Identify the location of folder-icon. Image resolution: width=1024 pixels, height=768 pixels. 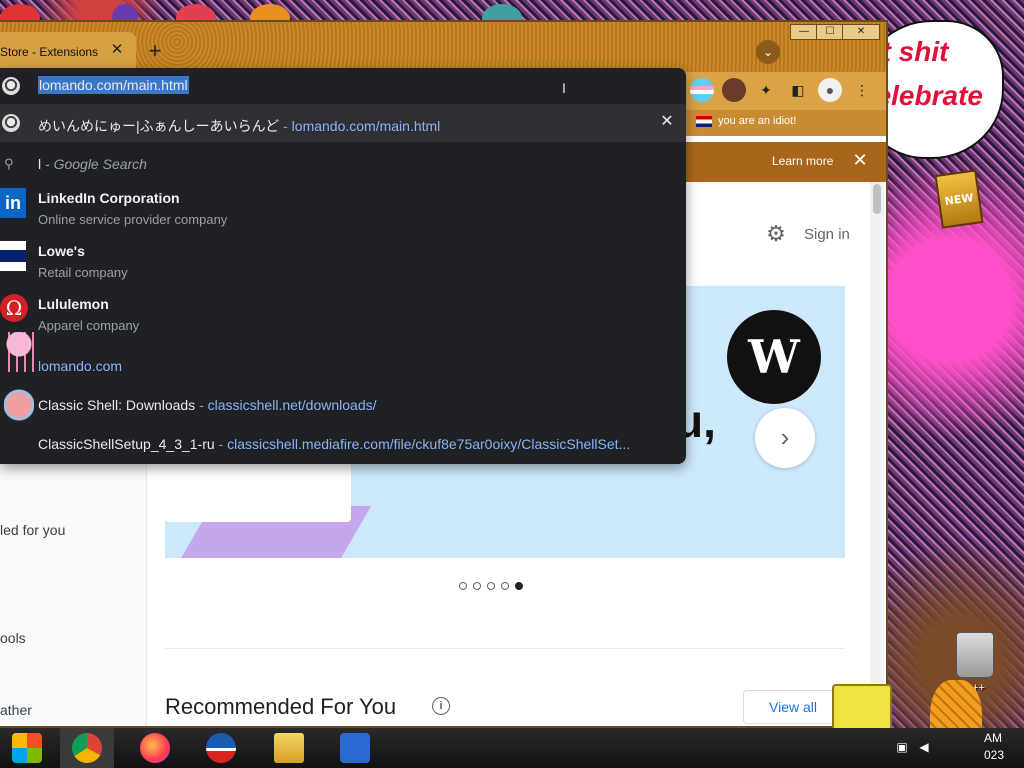
(289, 748).